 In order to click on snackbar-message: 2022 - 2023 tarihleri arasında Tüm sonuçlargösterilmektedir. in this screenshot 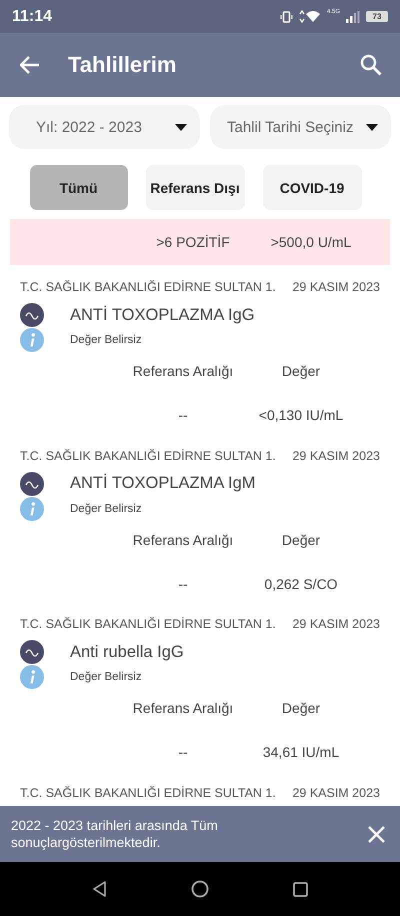, I will do `click(115, 834)`.